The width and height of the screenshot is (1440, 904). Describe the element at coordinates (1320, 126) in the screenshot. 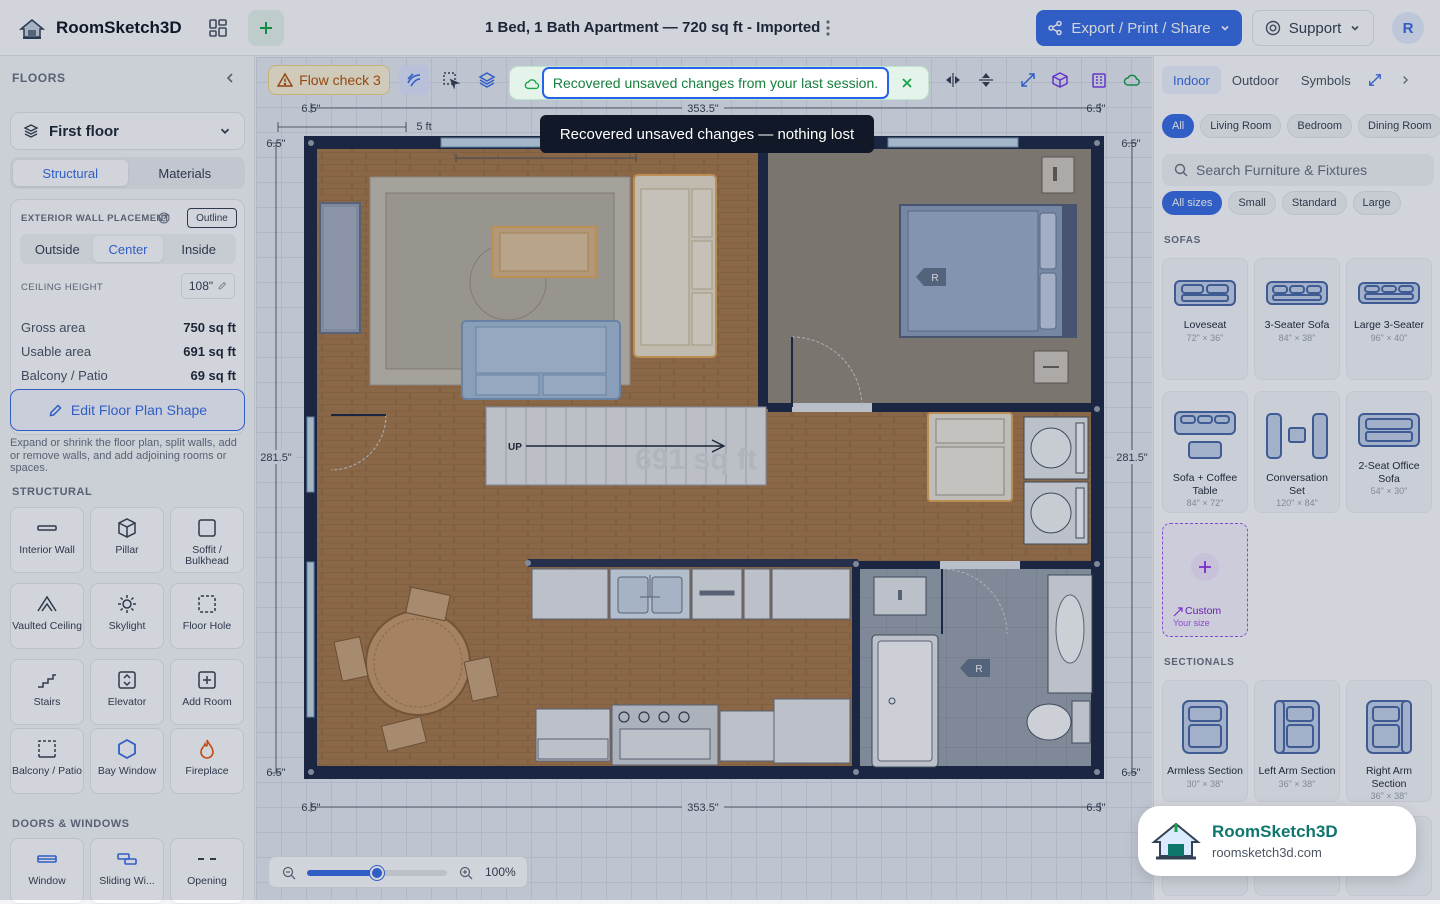

I see `filter-bedroom: Bedroom` at that location.